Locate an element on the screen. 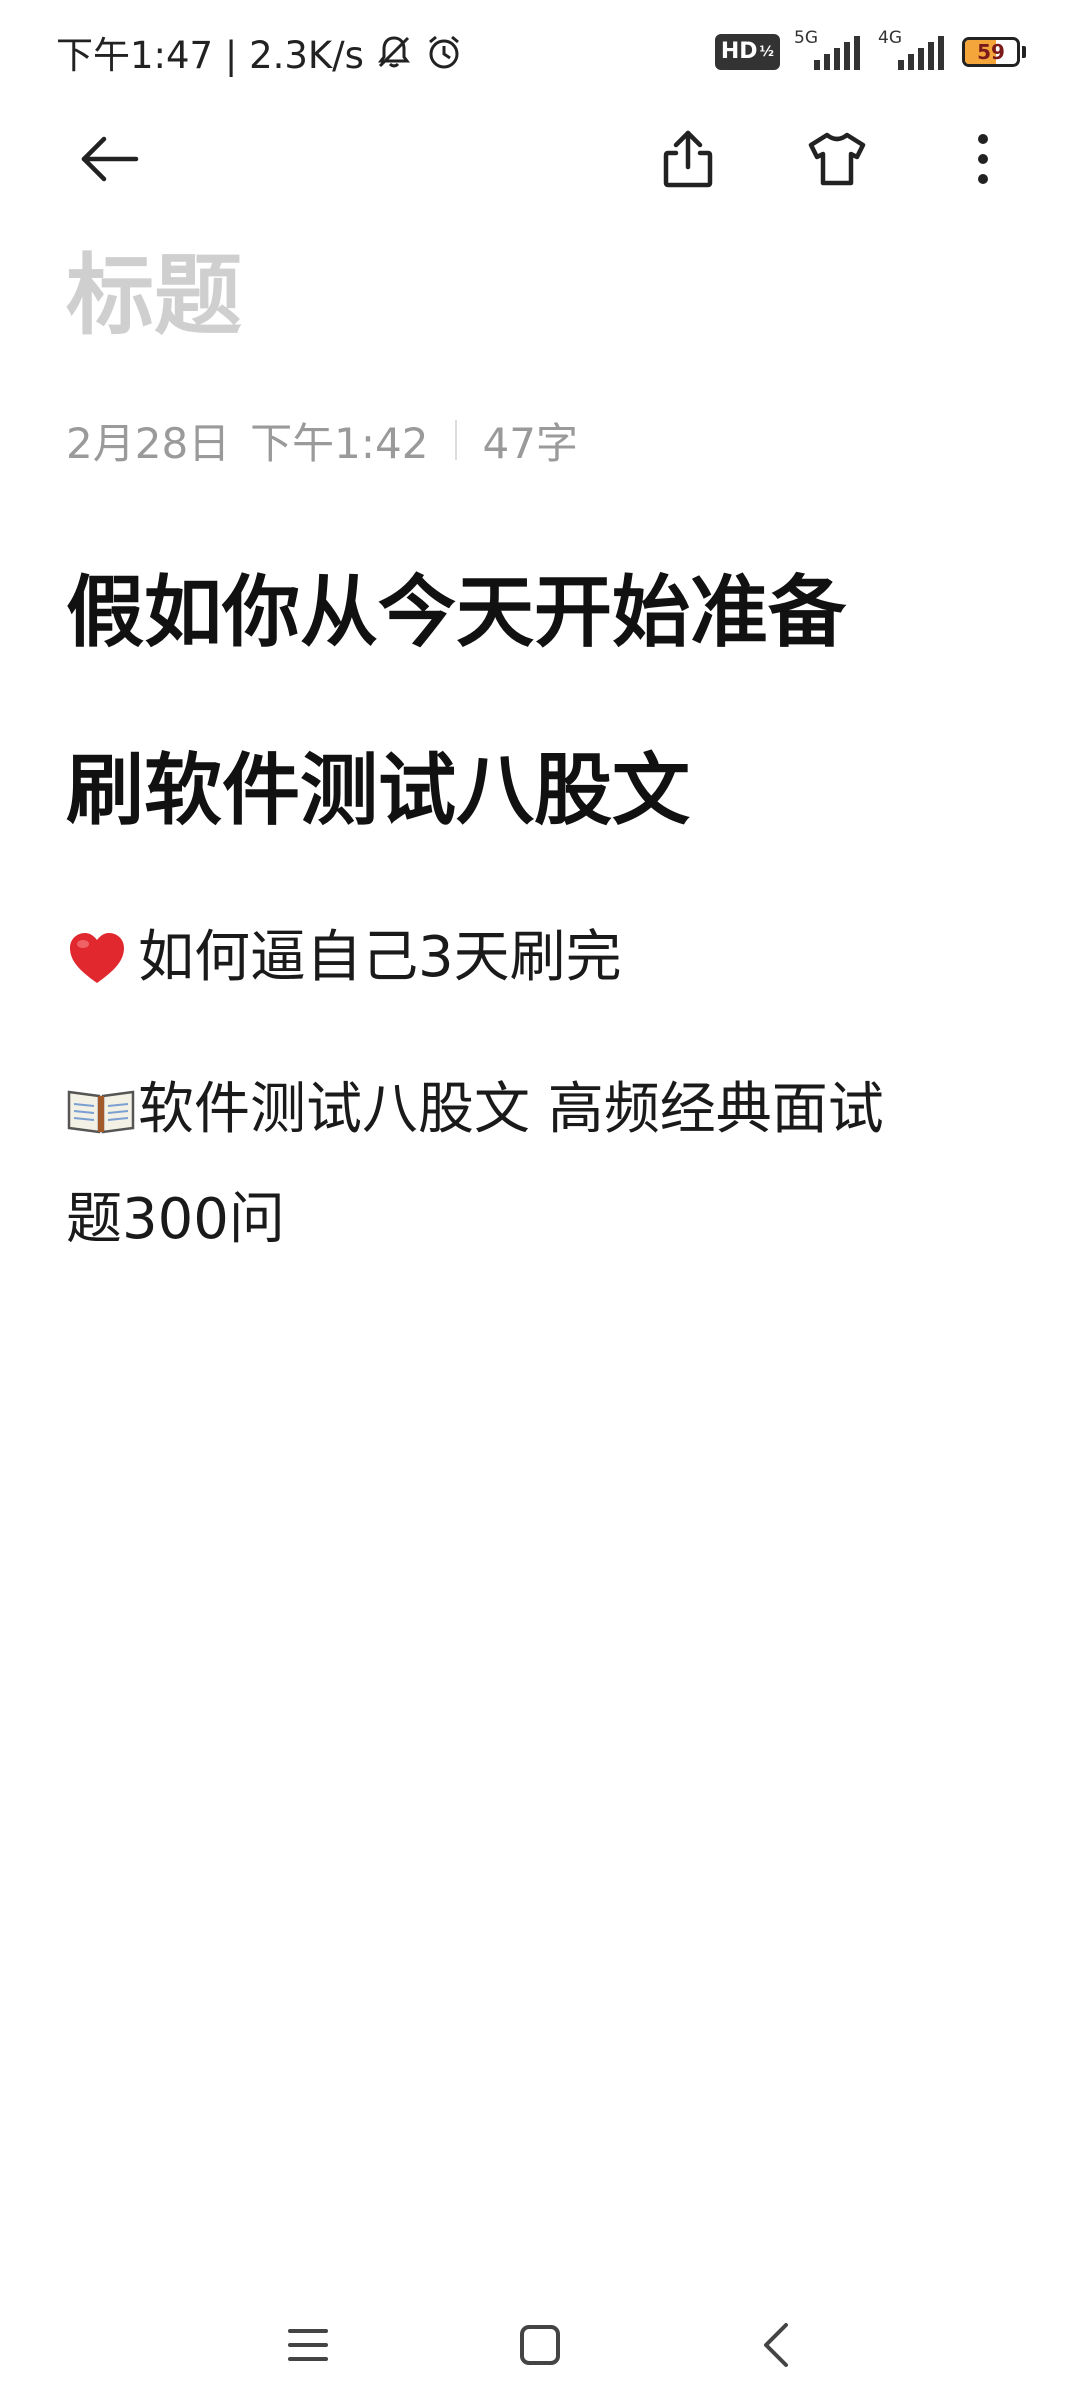 Image resolution: width=1080 pixels, height=2400 pixels. more-button is located at coordinates (983, 159).